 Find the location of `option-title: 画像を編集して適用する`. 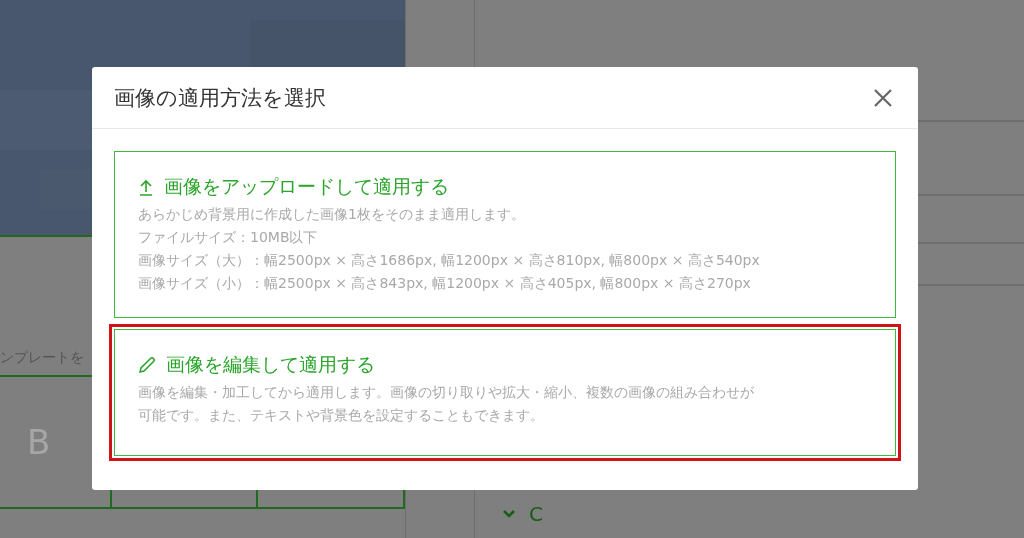

option-title: 画像を編集して適用する is located at coordinates (270, 364).